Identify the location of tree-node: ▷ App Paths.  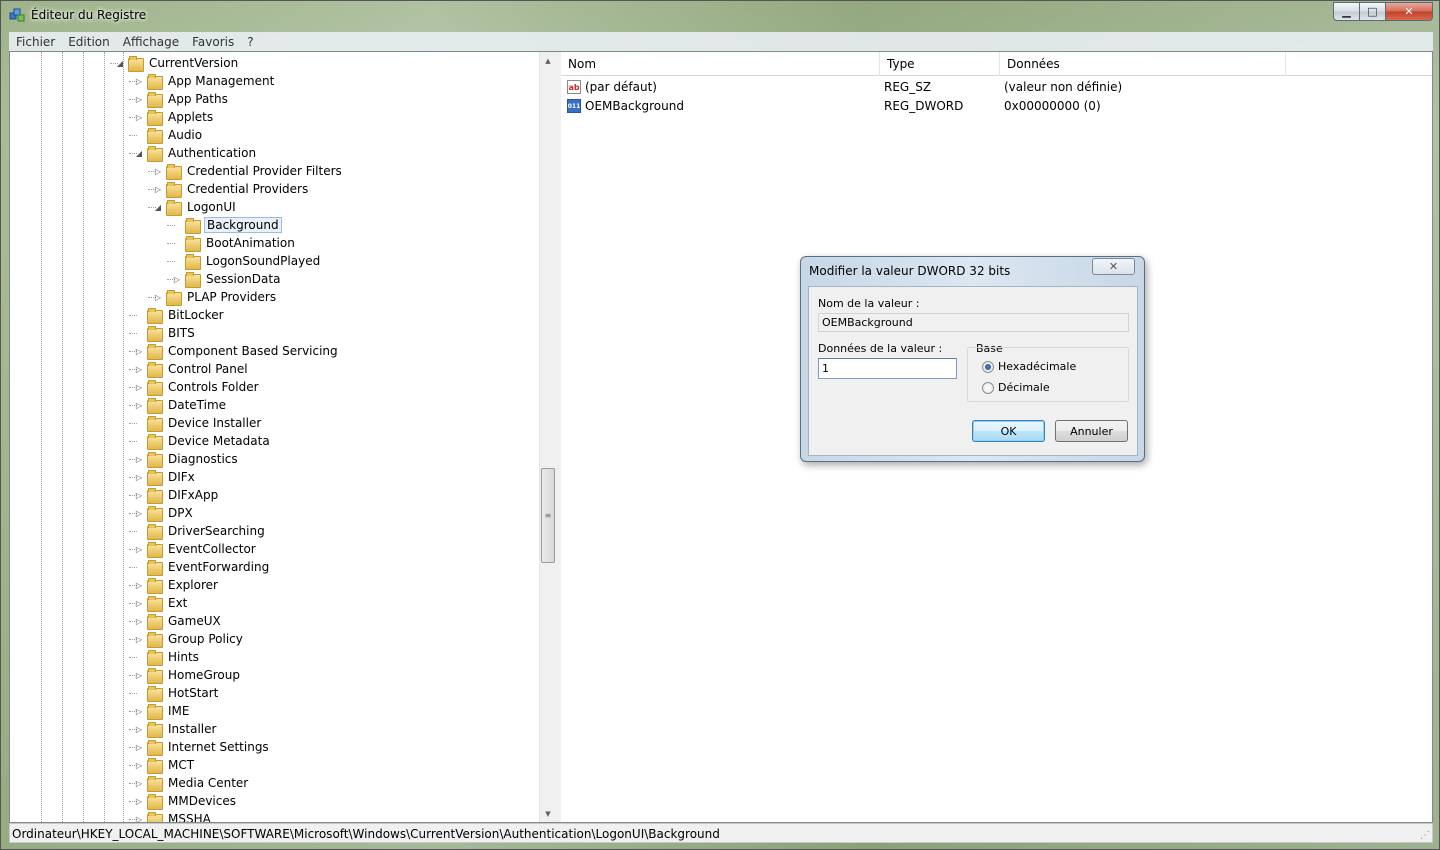
(181, 99).